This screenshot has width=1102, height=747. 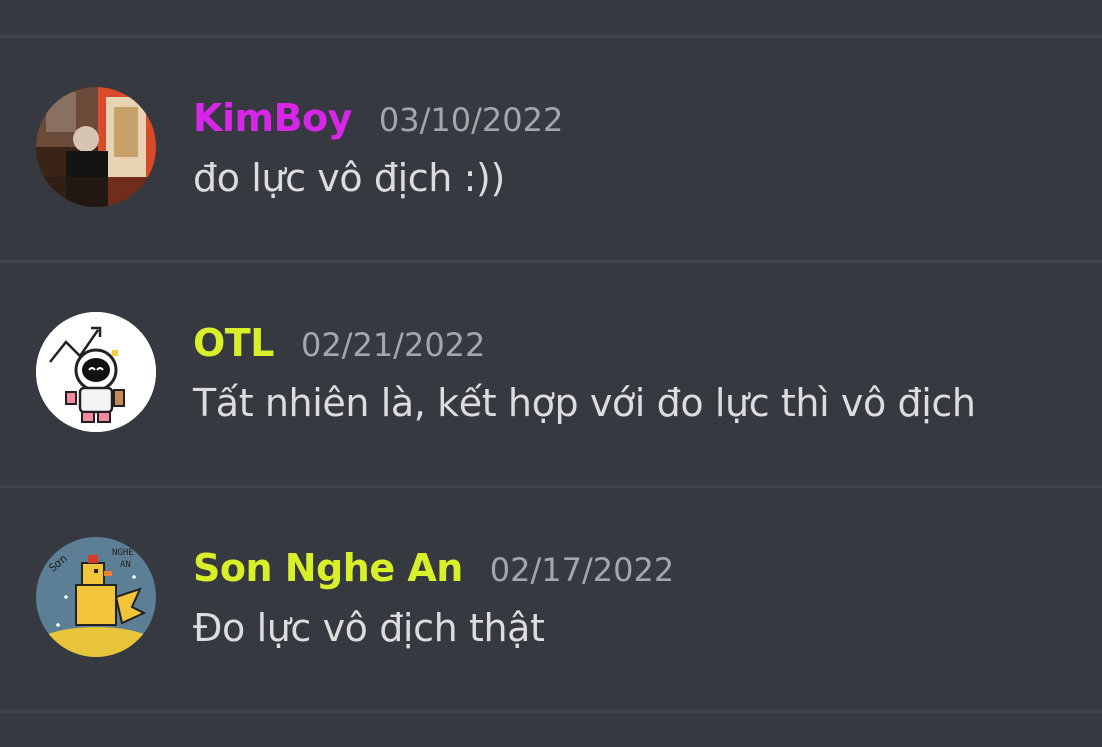 I want to click on message-header: Son Nghe An 02/17/2022, so click(x=433, y=568).